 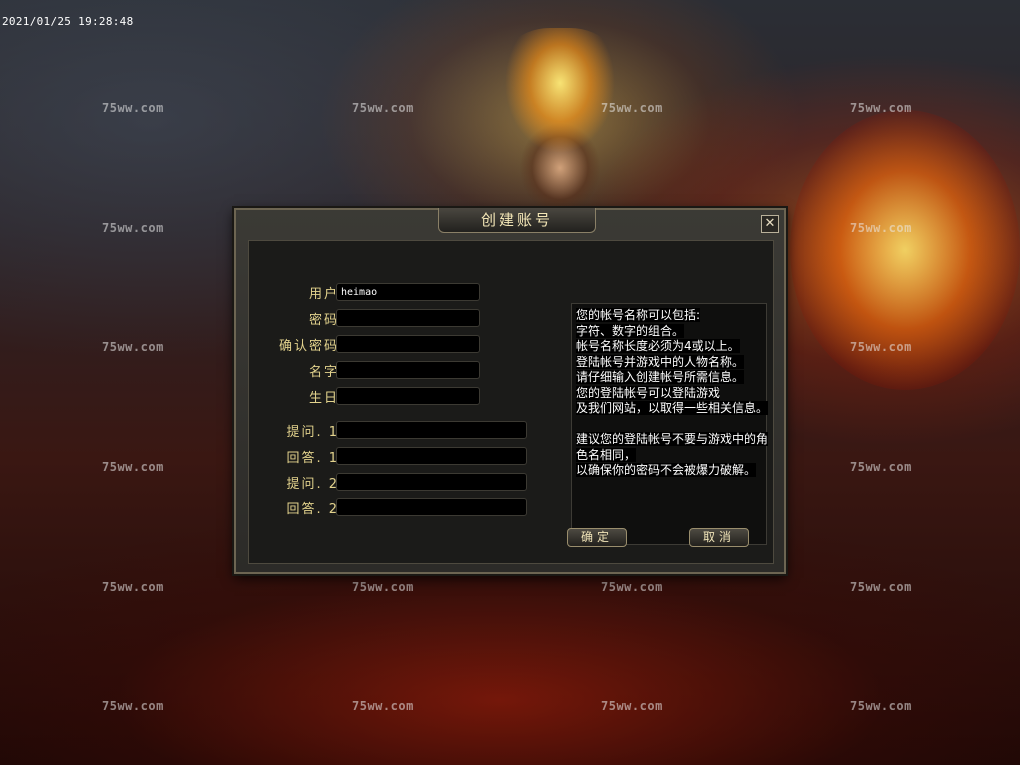 I want to click on birthday-input, so click(x=408, y=396).